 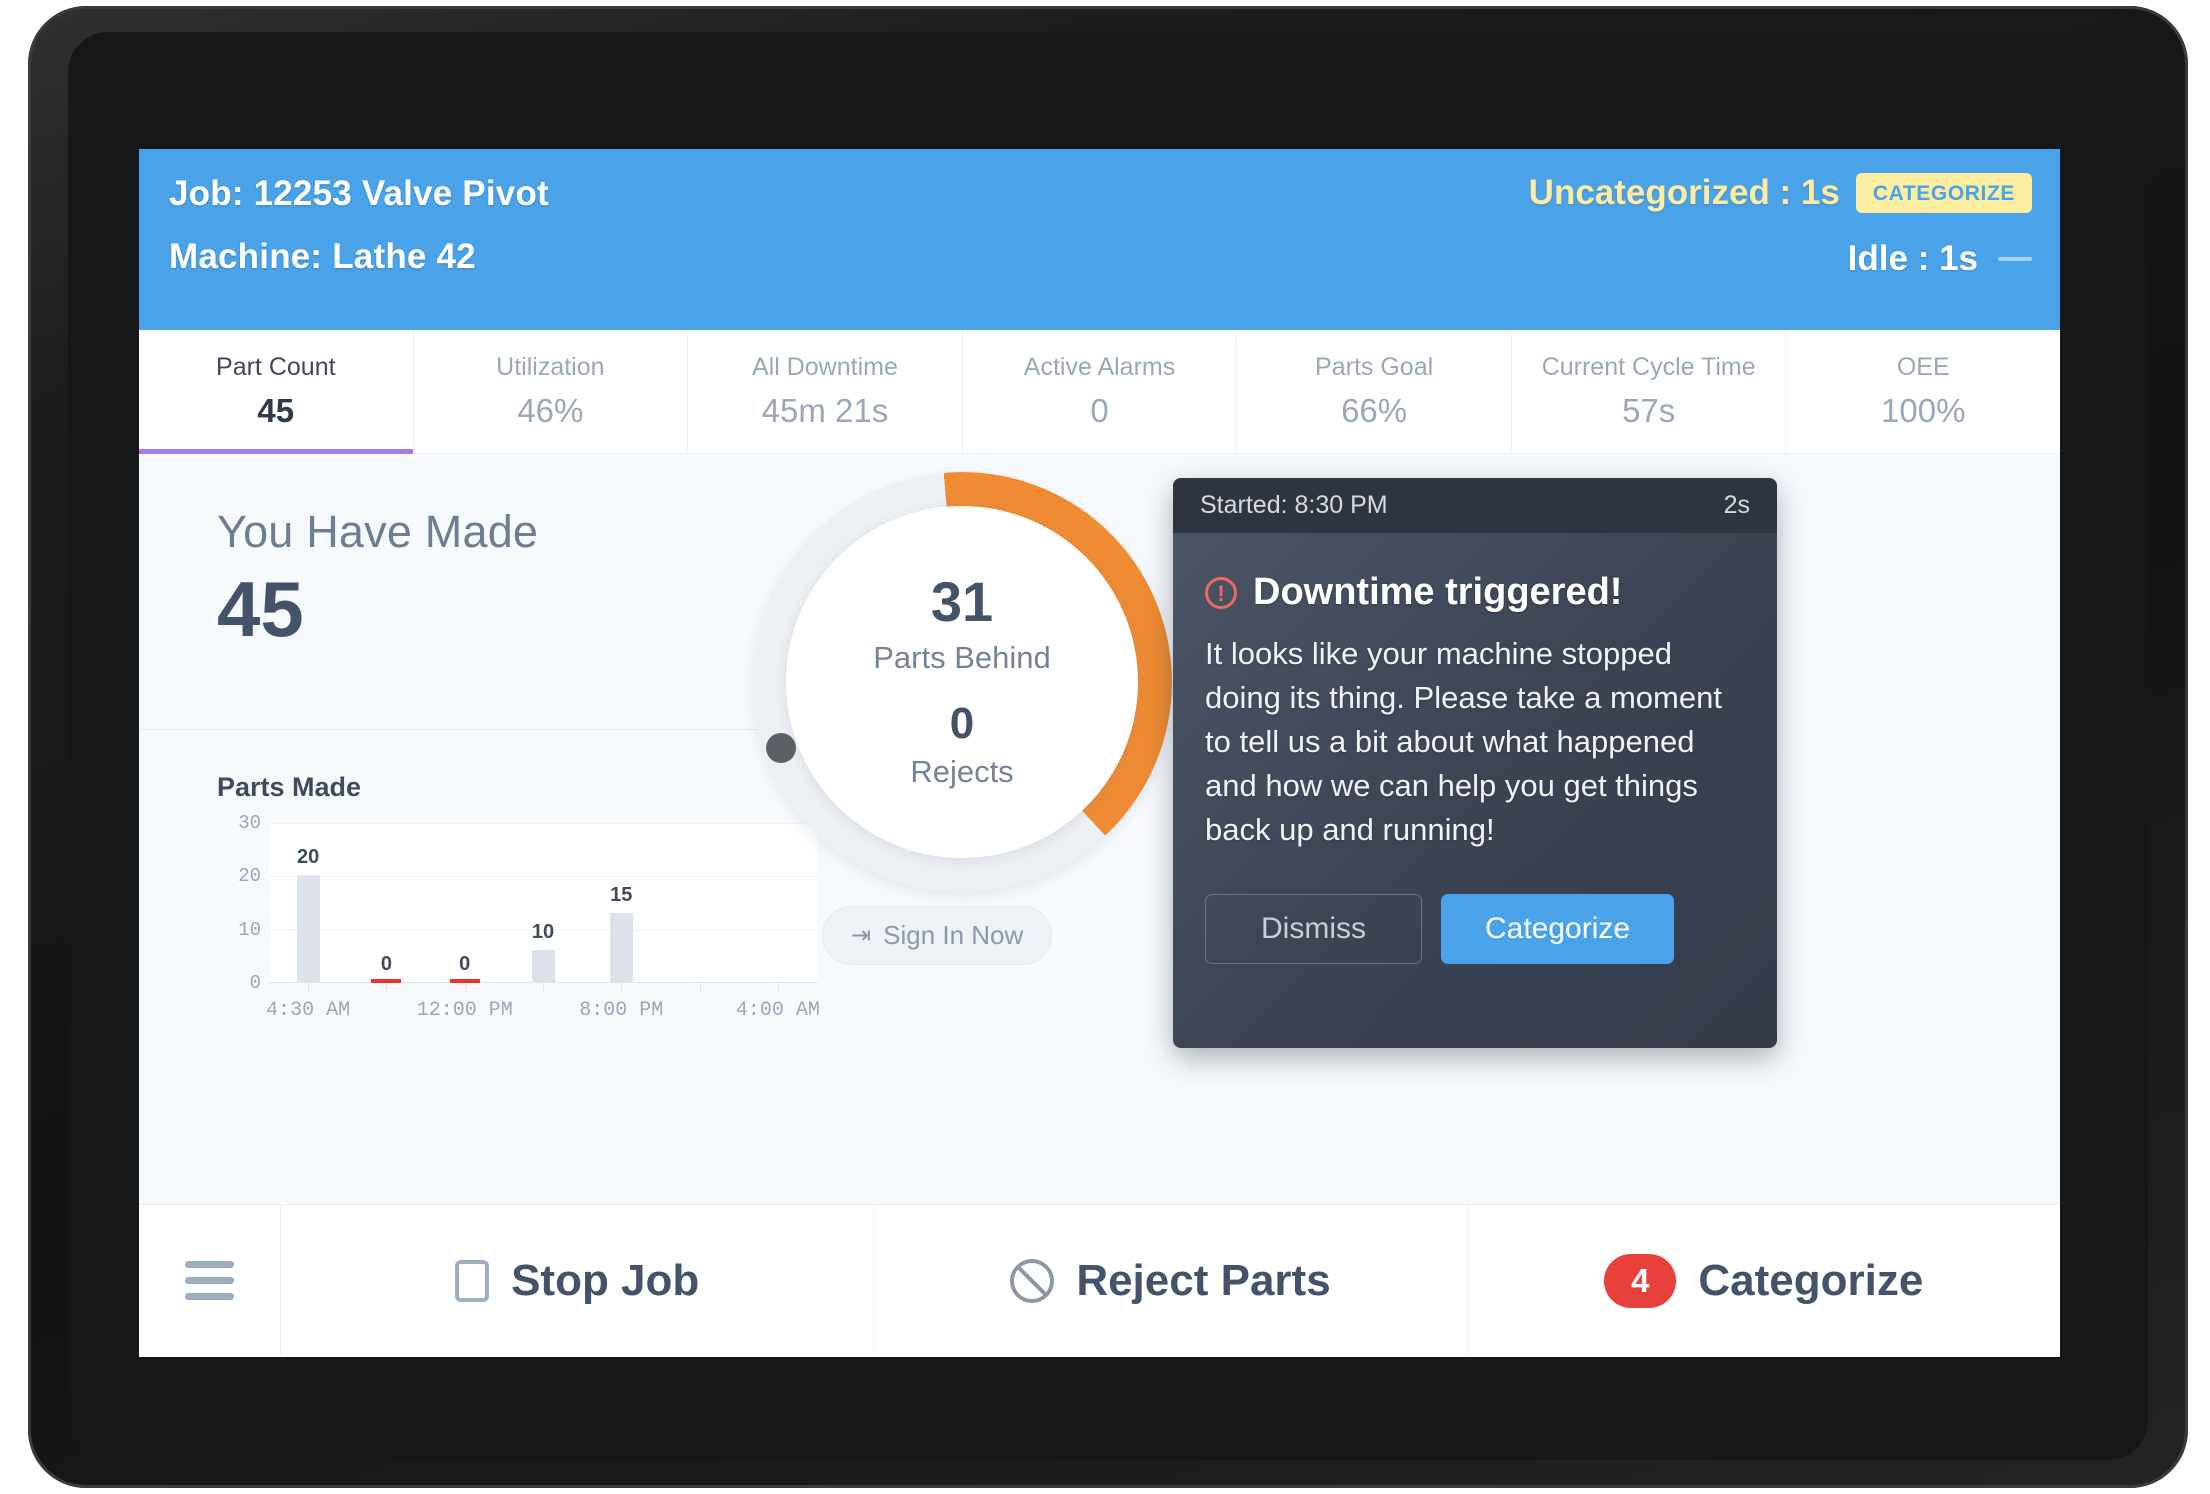 I want to click on stop-icon, so click(x=472, y=1280).